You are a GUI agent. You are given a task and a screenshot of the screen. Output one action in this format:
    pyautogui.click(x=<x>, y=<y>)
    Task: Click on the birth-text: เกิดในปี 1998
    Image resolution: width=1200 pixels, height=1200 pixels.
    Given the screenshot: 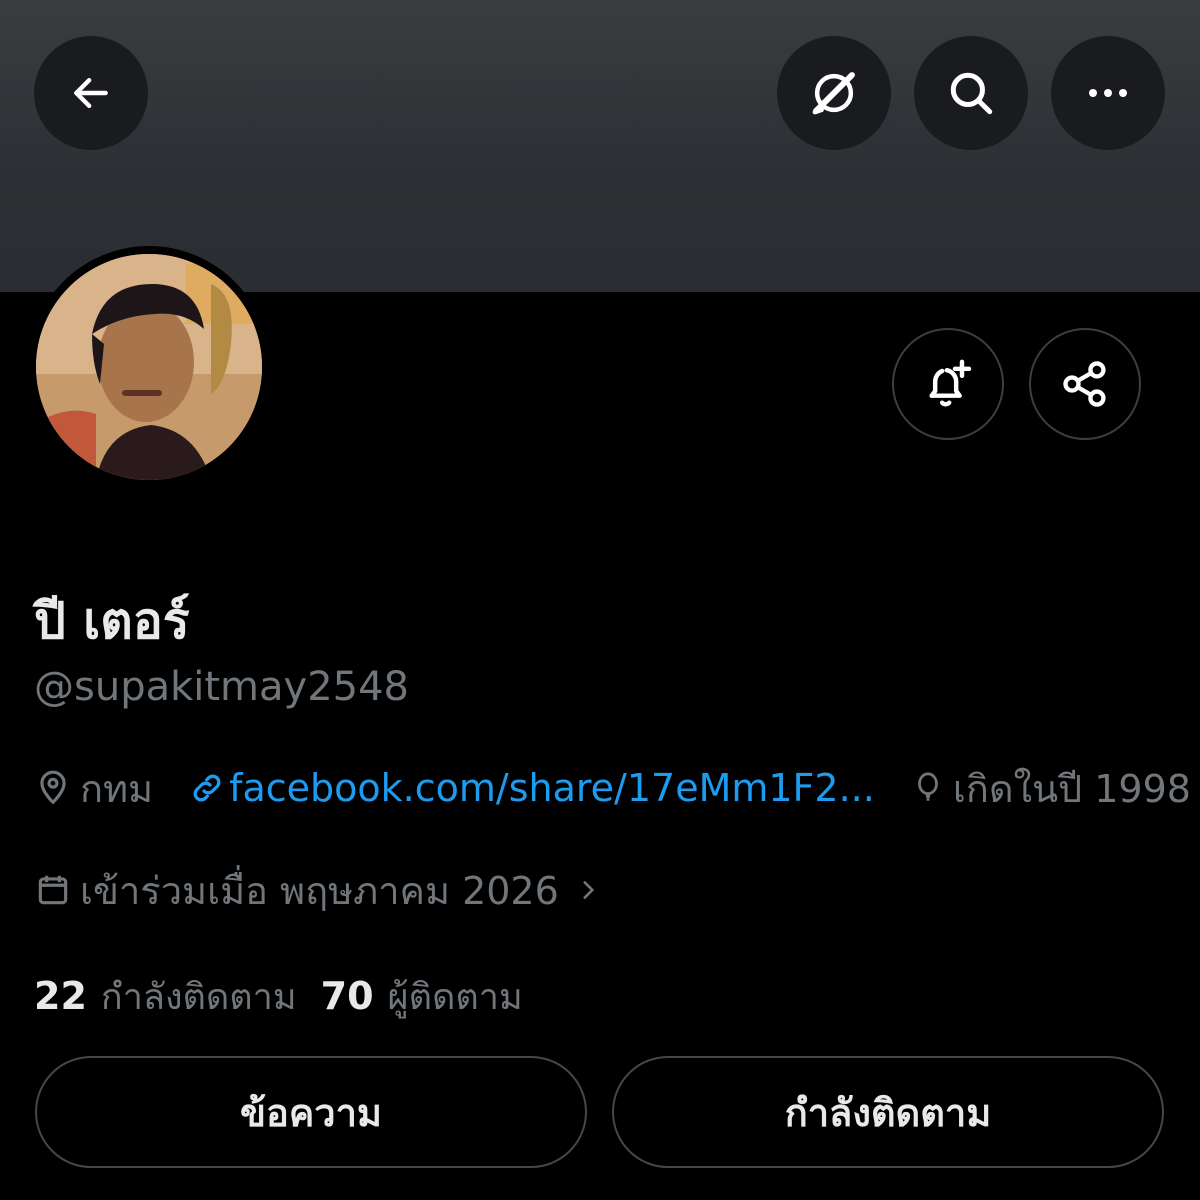 What is the action you would take?
    pyautogui.click(x=1071, y=788)
    